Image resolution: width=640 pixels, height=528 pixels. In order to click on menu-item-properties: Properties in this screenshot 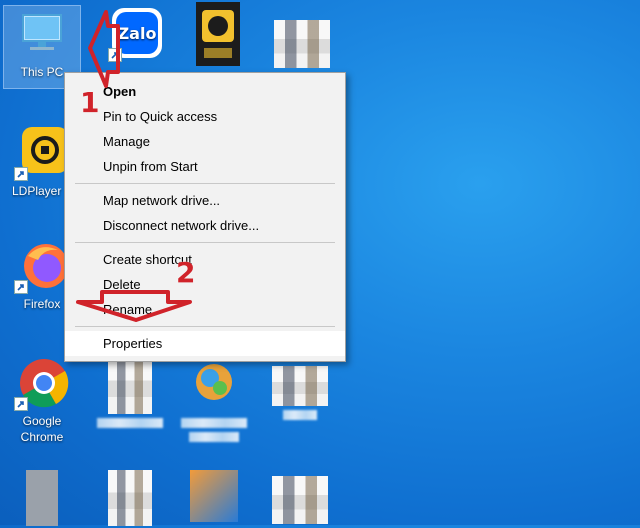, I will do `click(205, 343)`.